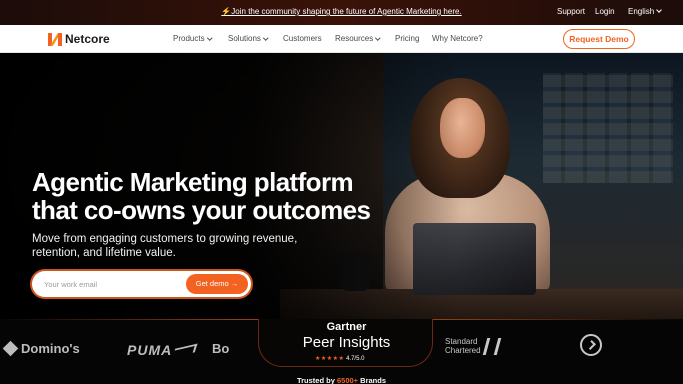 Image resolution: width=683 pixels, height=384 pixels. What do you see at coordinates (114, 284) in the screenshot?
I see `work-email-input` at bounding box center [114, 284].